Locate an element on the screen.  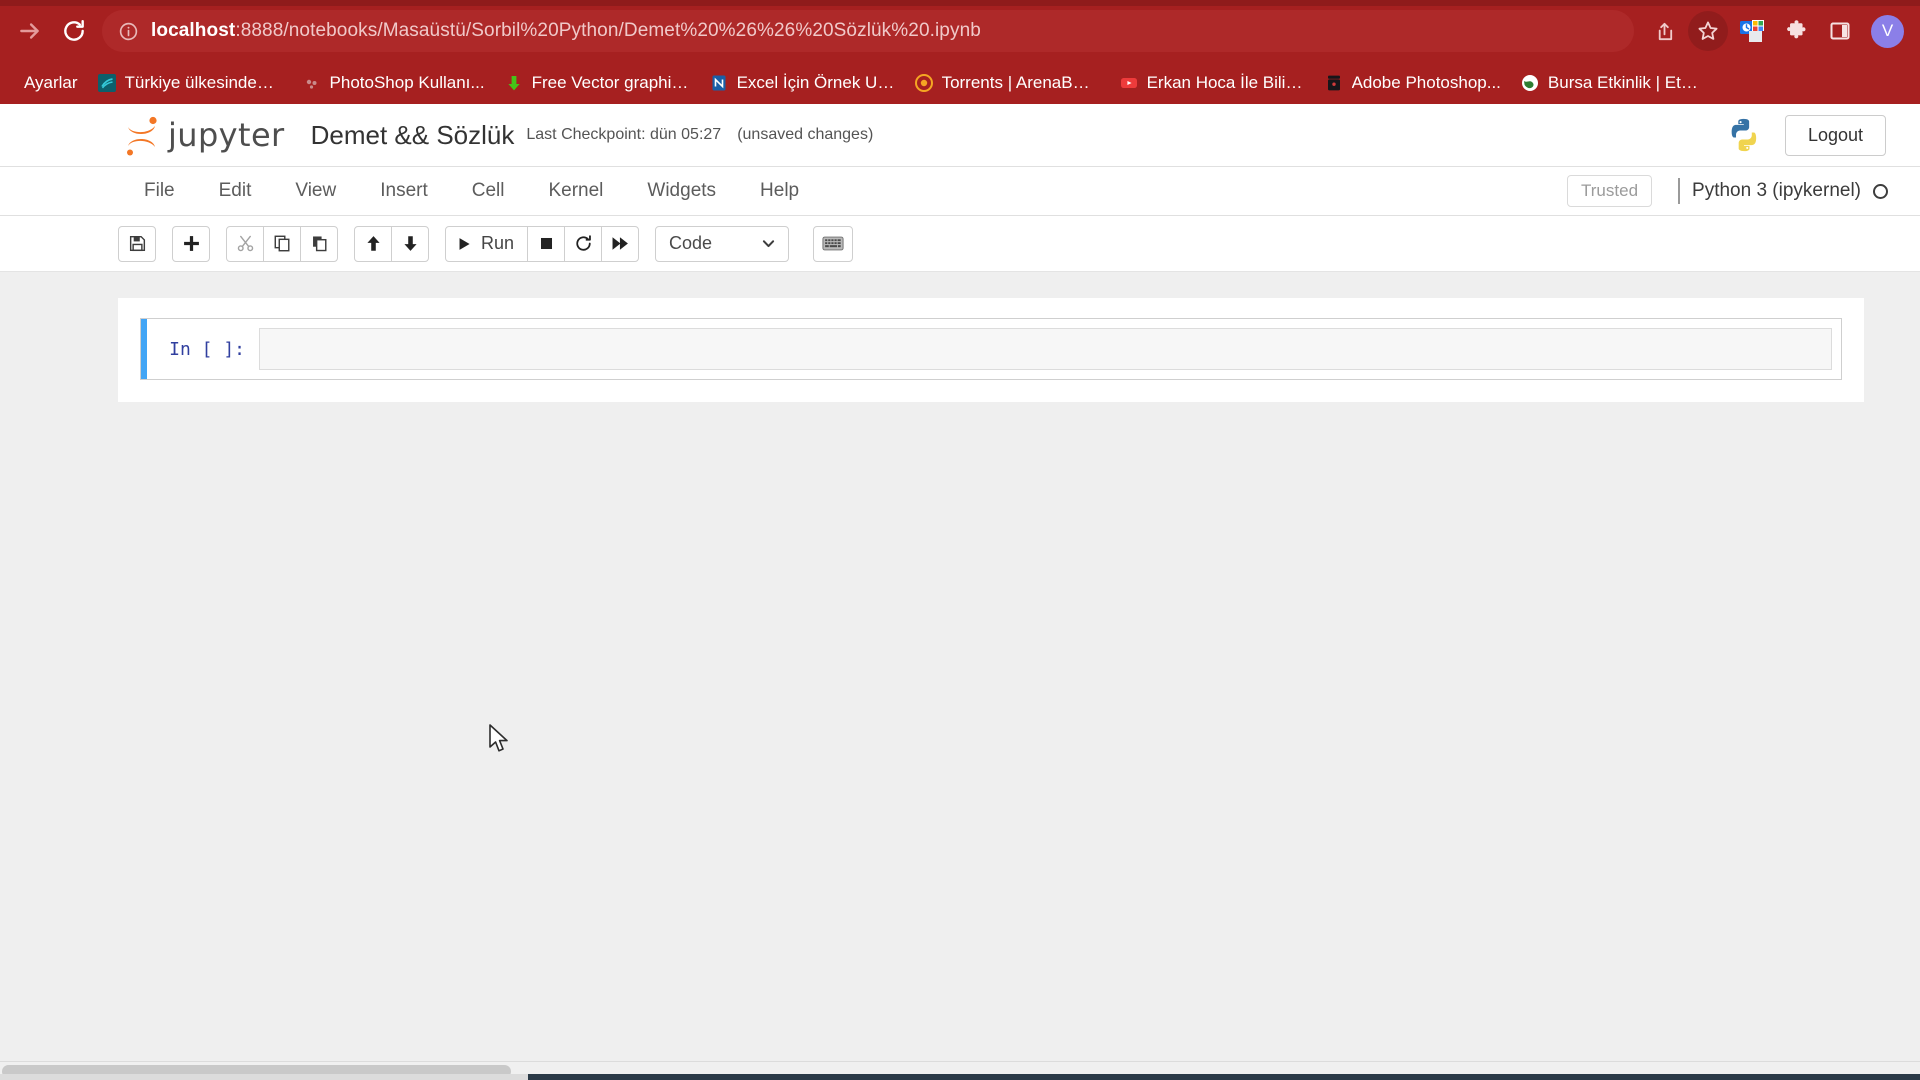
paste-cell-button is located at coordinates (319, 243).